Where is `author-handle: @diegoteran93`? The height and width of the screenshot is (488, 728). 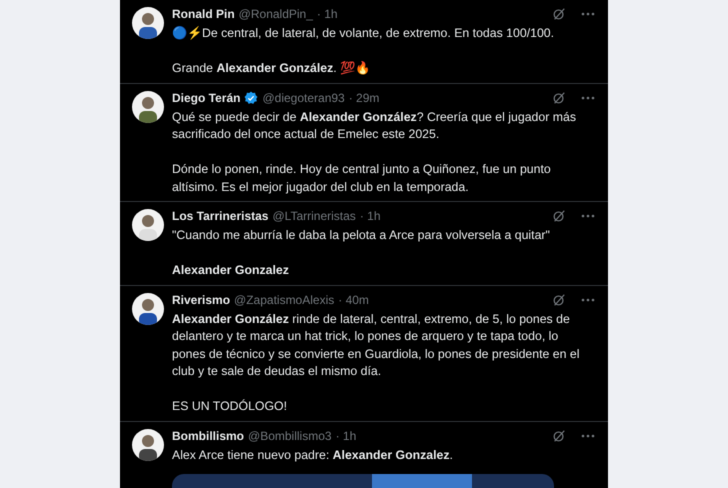 author-handle: @diegoteran93 is located at coordinates (303, 97).